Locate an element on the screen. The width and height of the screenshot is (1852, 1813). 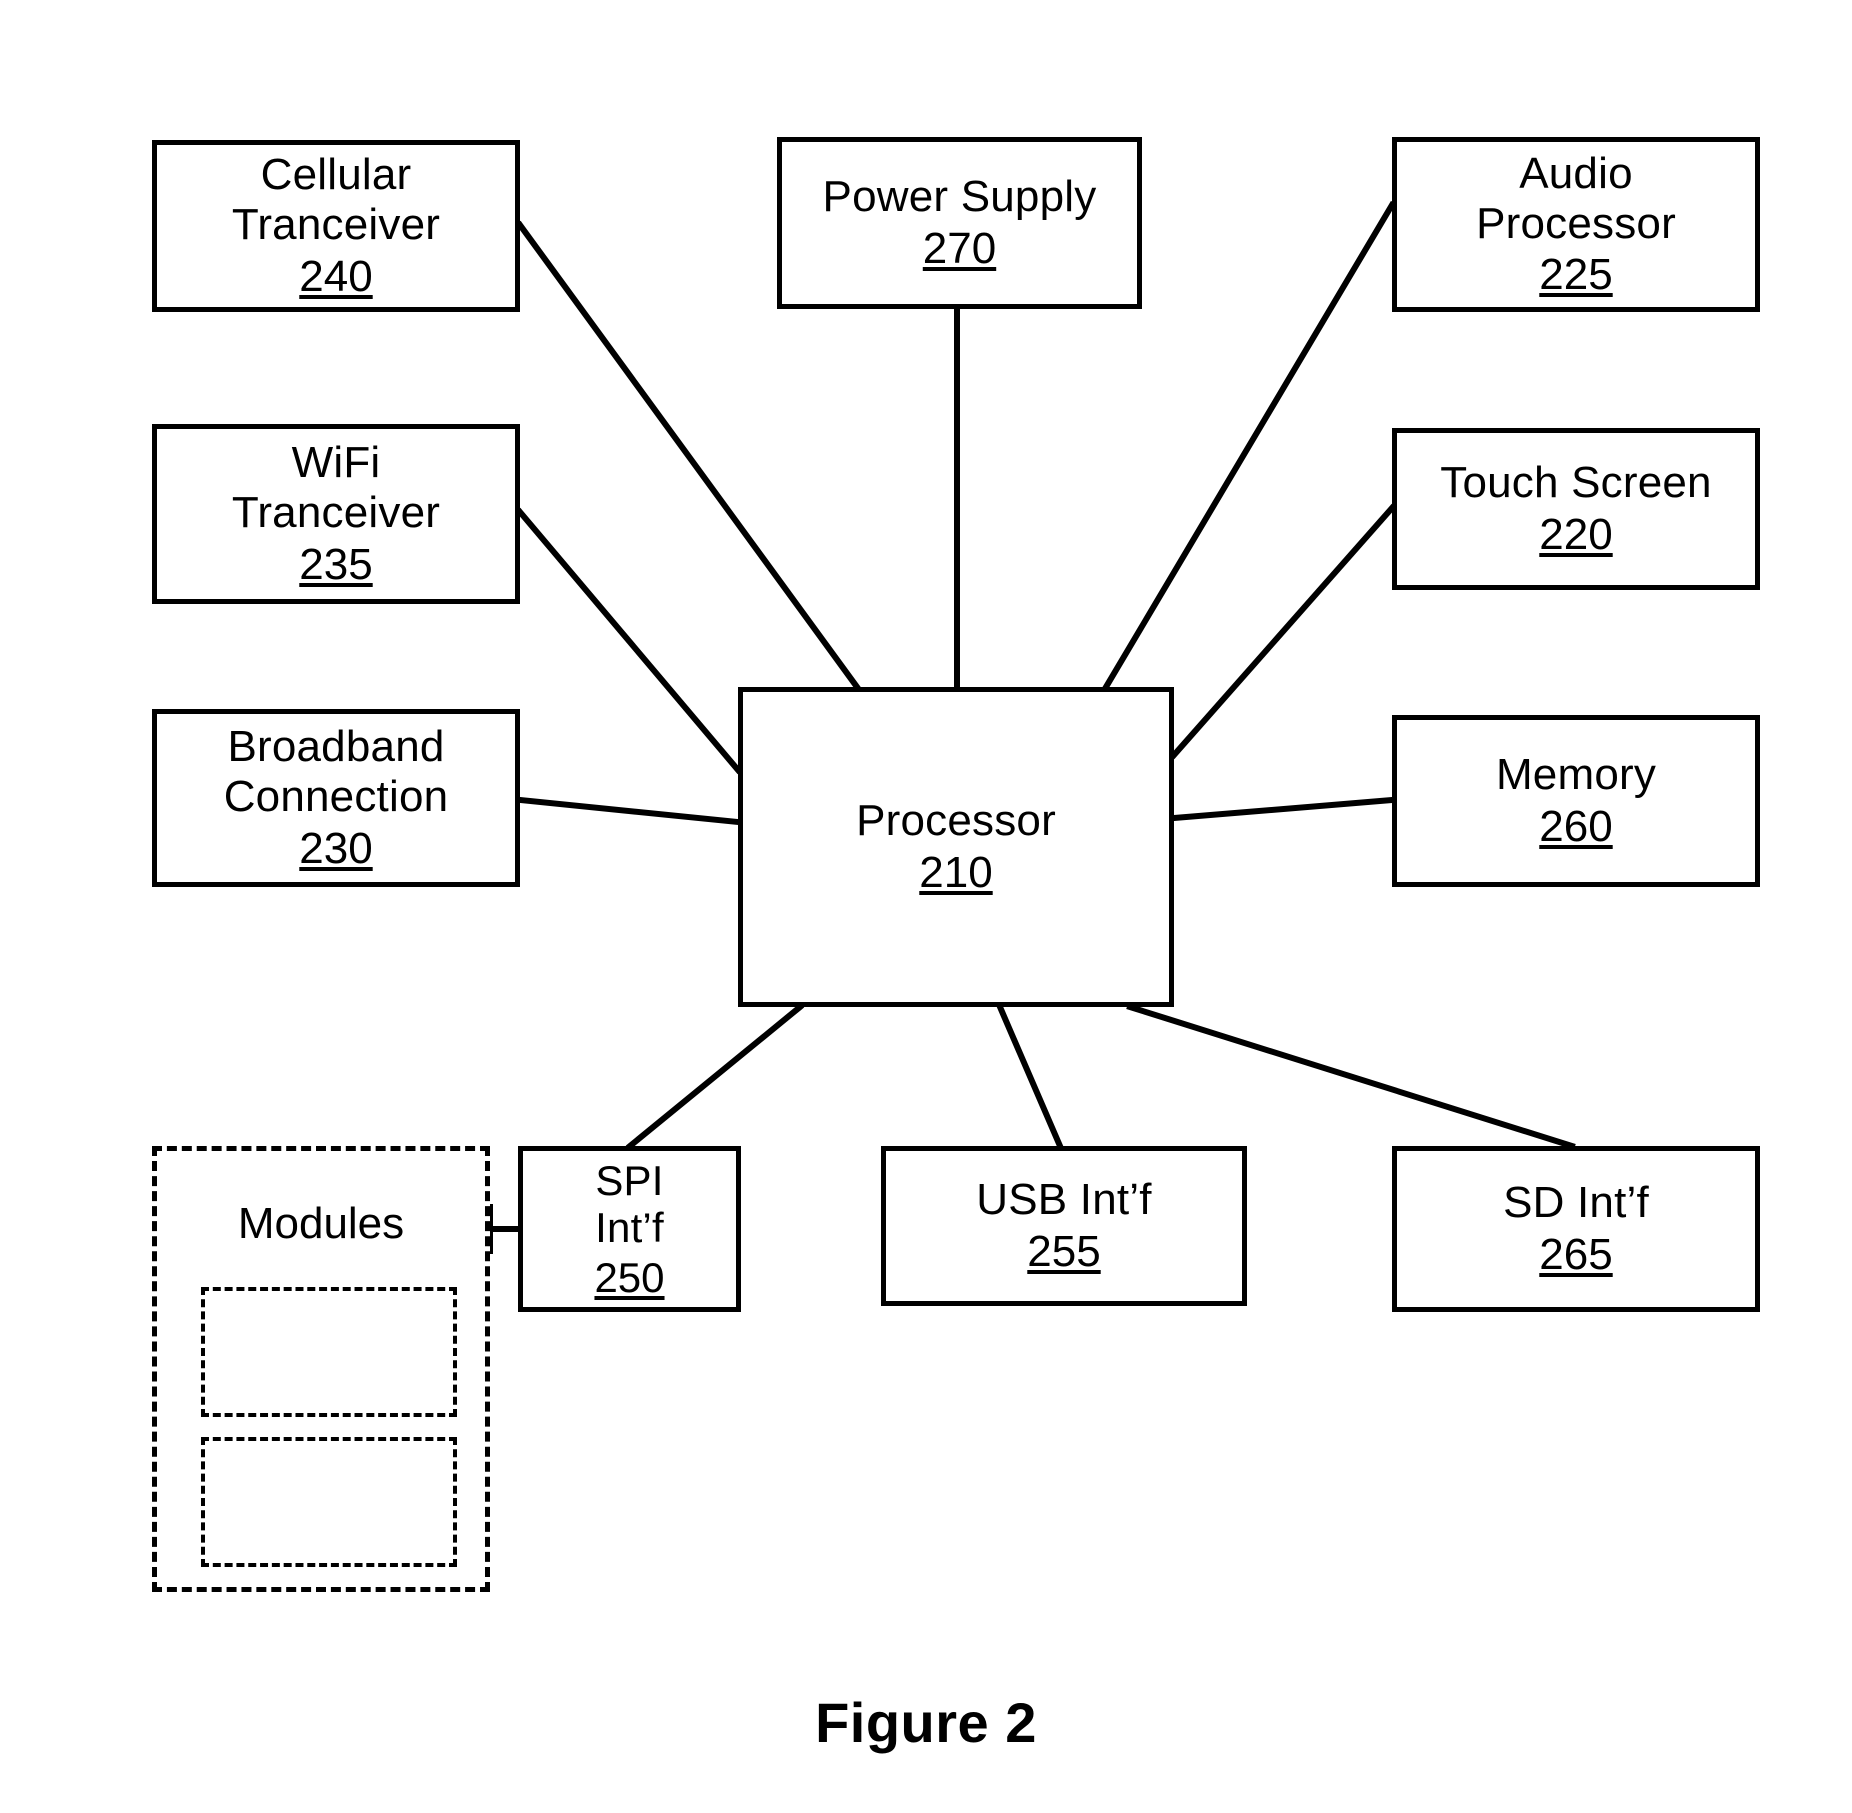
node-refnum-spi-interface: 250 is located at coordinates (629, 1277).